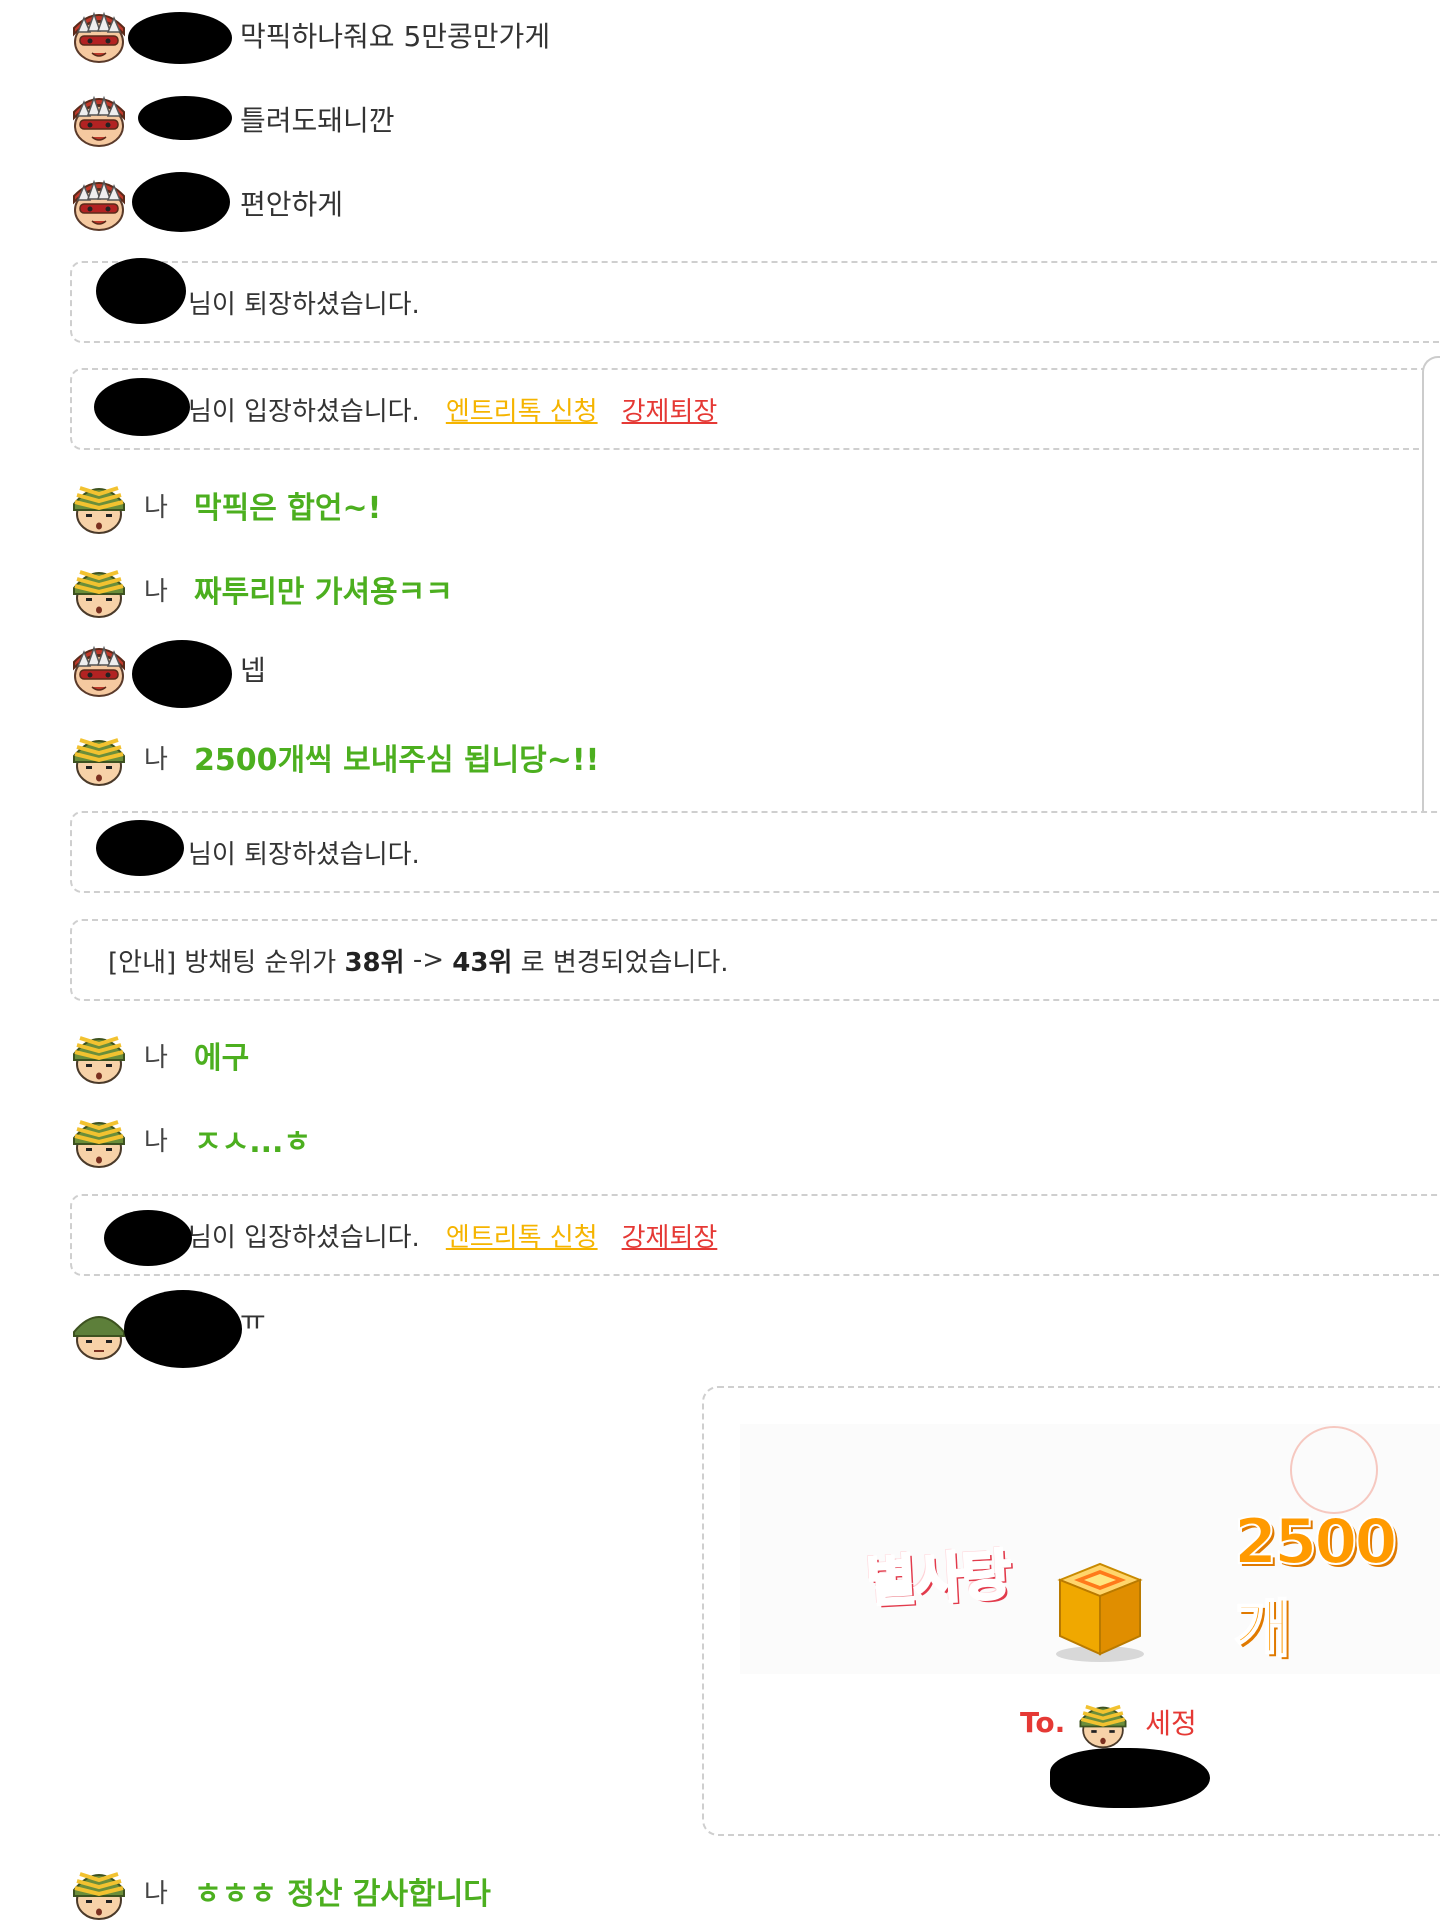 The height and width of the screenshot is (1922, 1440). Describe the element at coordinates (323, 592) in the screenshot. I see `message-text: 짜투리만 가셔용ㅋㅋ` at that location.